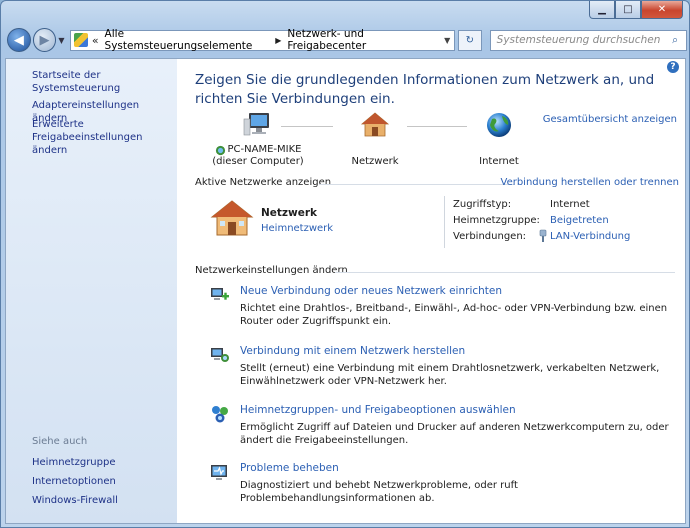 The width and height of the screenshot is (690, 528). I want to click on change-settings-title: Netzwerkeinstellungen ändern, so click(271, 270).